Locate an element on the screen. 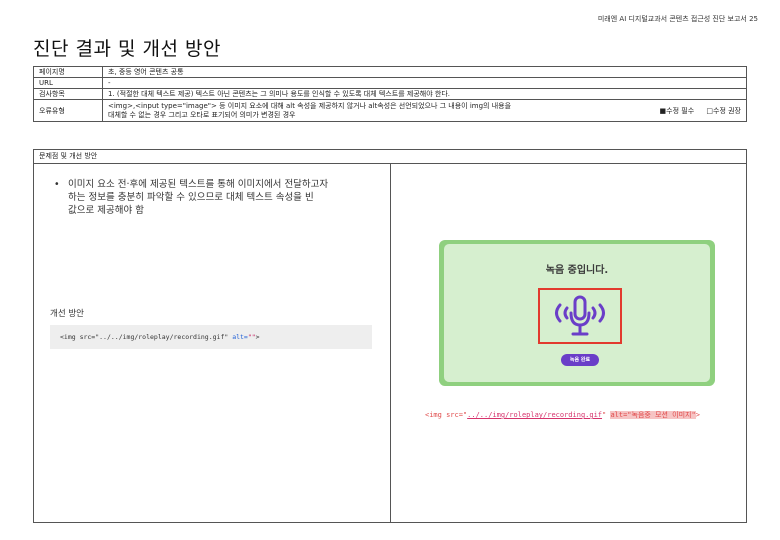  row-label: 페이지명 is located at coordinates (68, 72).